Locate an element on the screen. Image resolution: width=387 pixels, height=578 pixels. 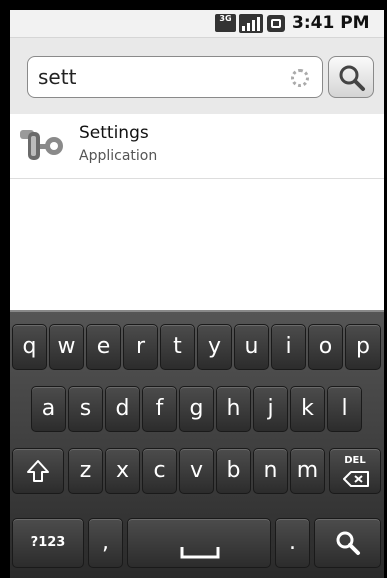
result-title: Settings is located at coordinates (114, 133).